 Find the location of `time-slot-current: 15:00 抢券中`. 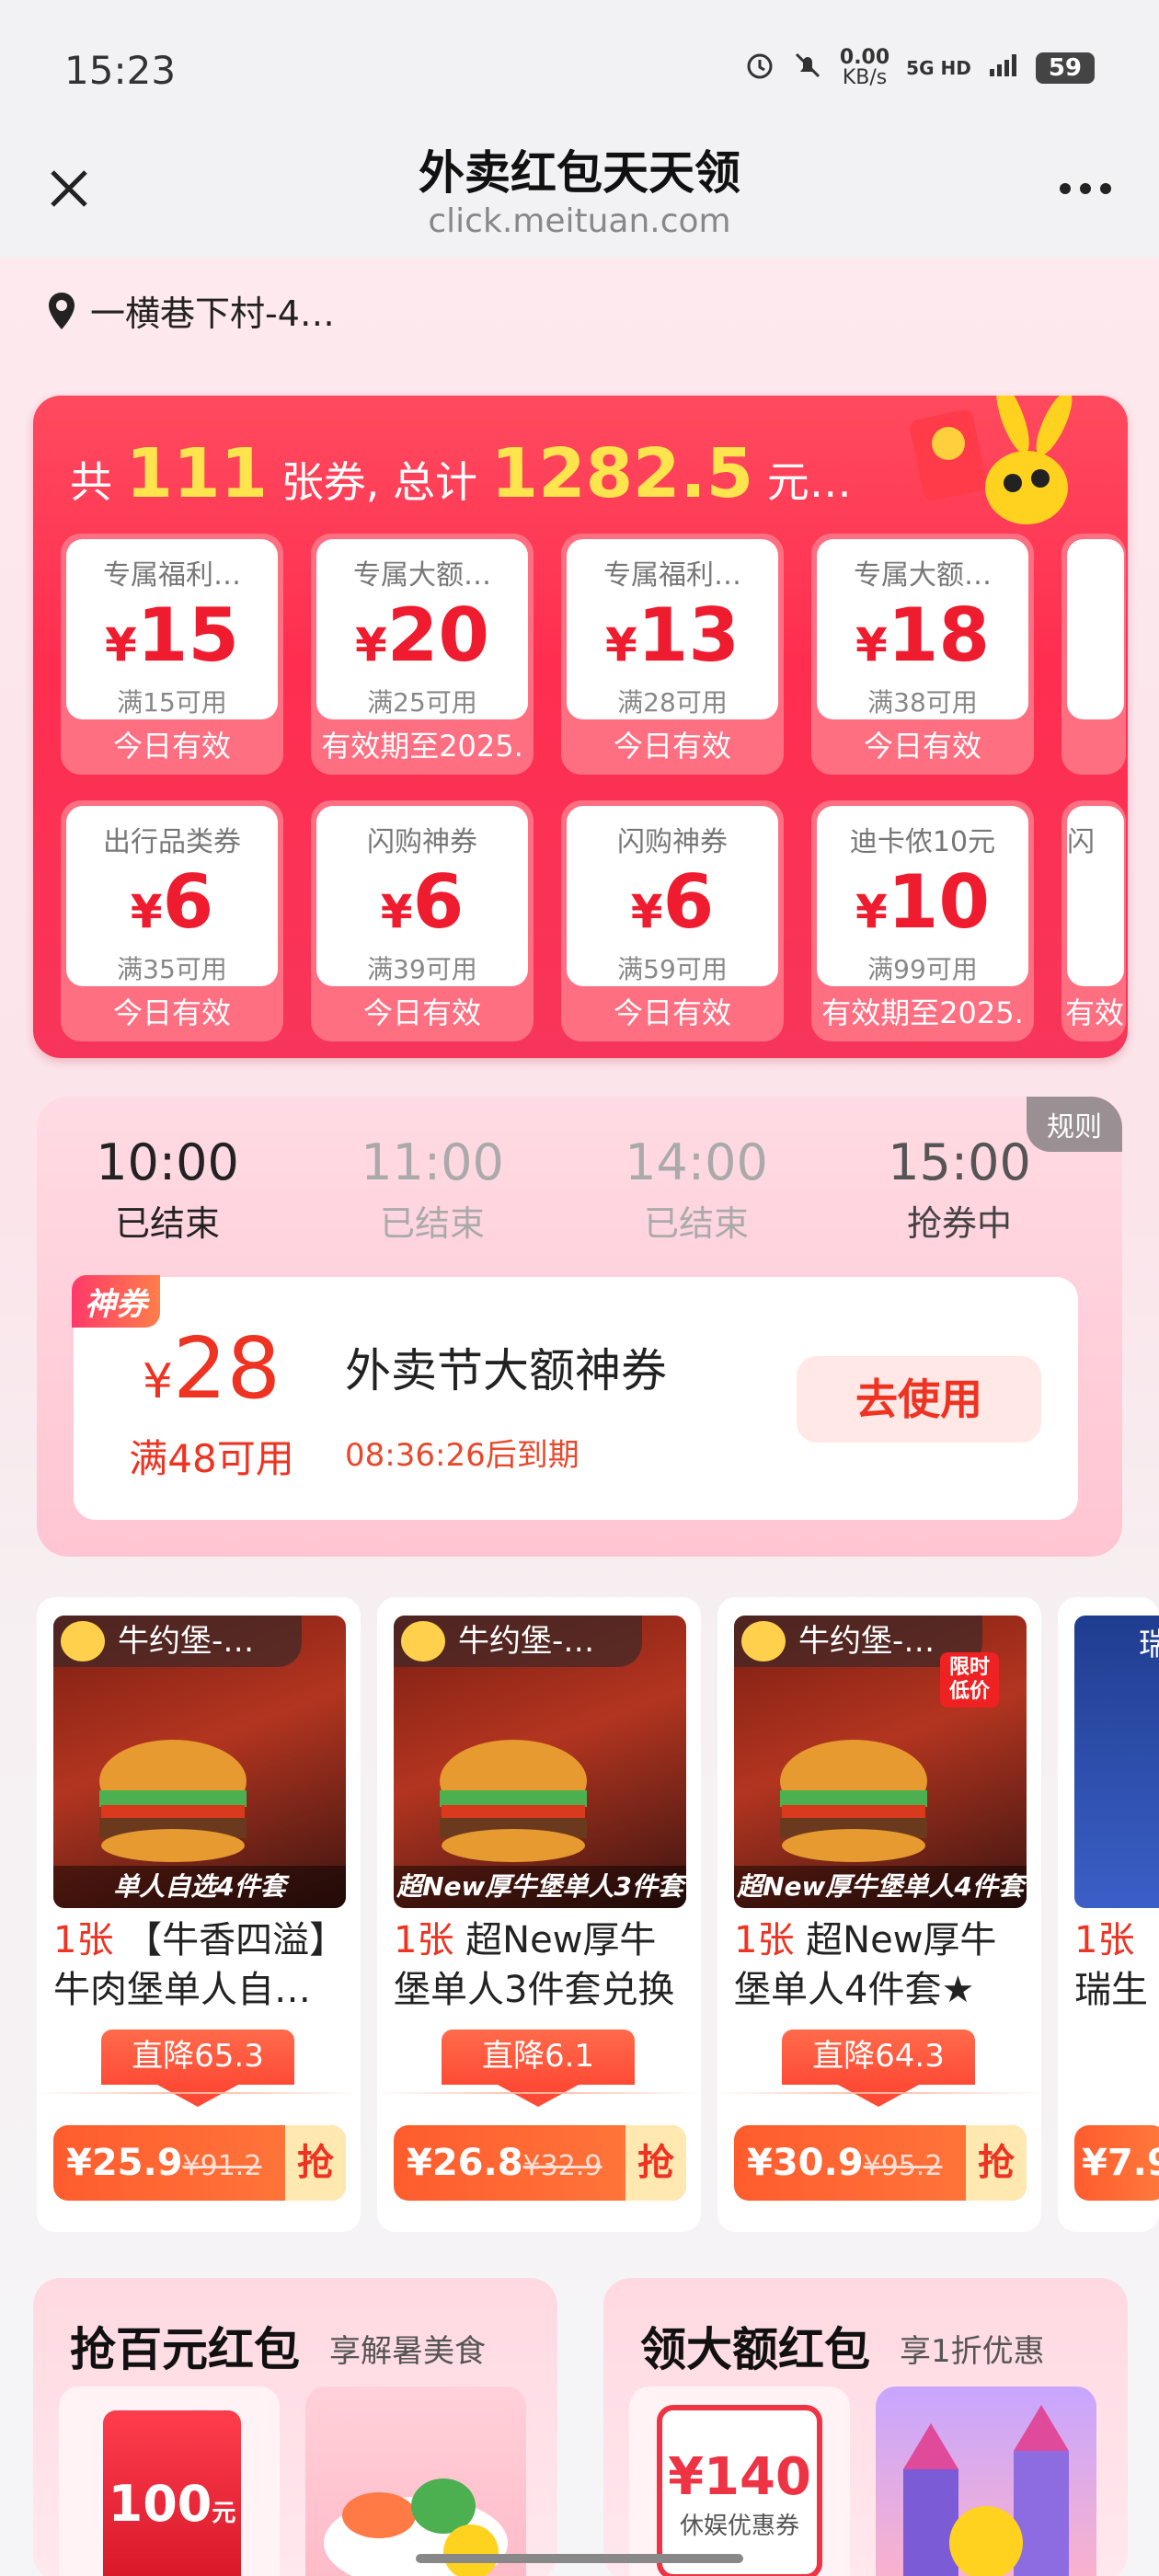

time-slot-current: 15:00 抢券中 is located at coordinates (959, 1189).